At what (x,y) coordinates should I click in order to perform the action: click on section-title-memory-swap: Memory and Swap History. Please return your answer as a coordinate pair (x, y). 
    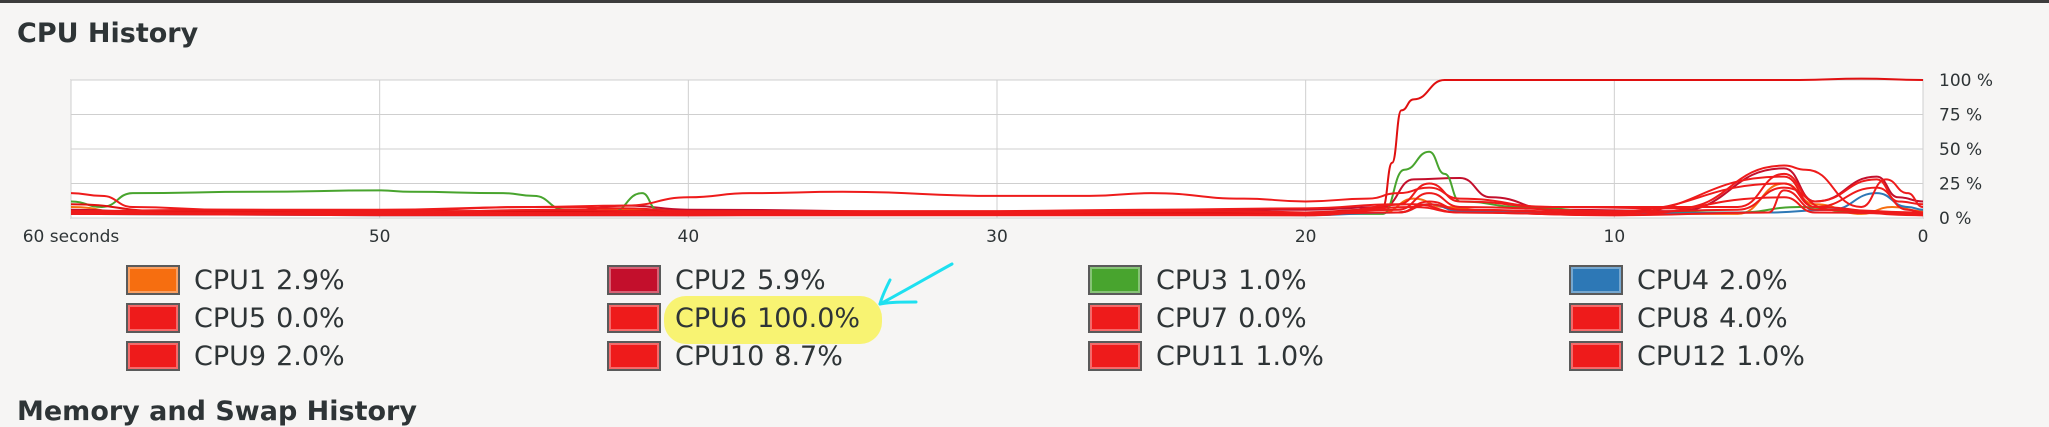
    Looking at the image, I should click on (217, 411).